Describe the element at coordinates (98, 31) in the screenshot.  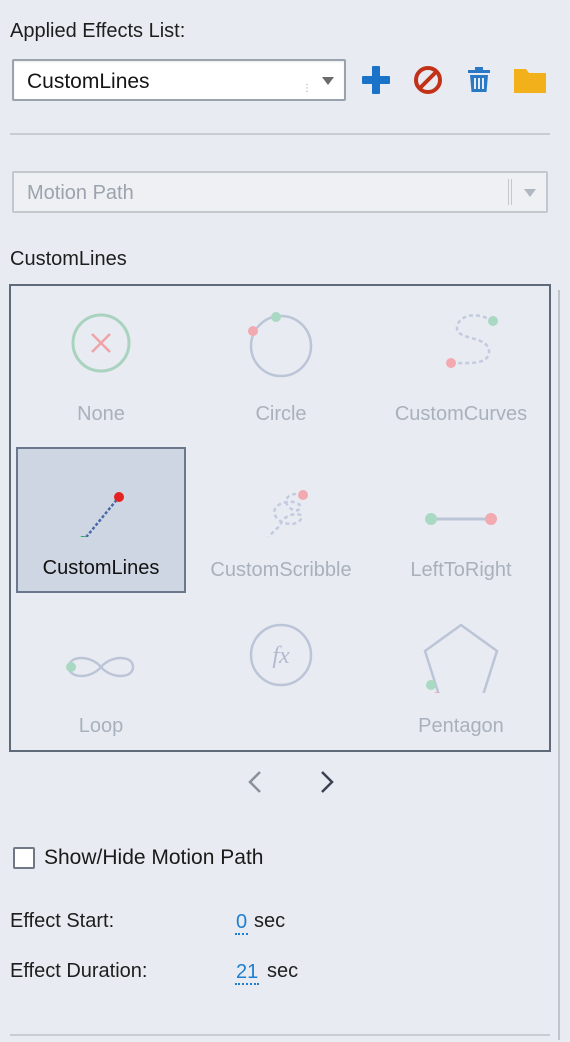
I see `applied-effects-label: Applied Effects List:` at that location.